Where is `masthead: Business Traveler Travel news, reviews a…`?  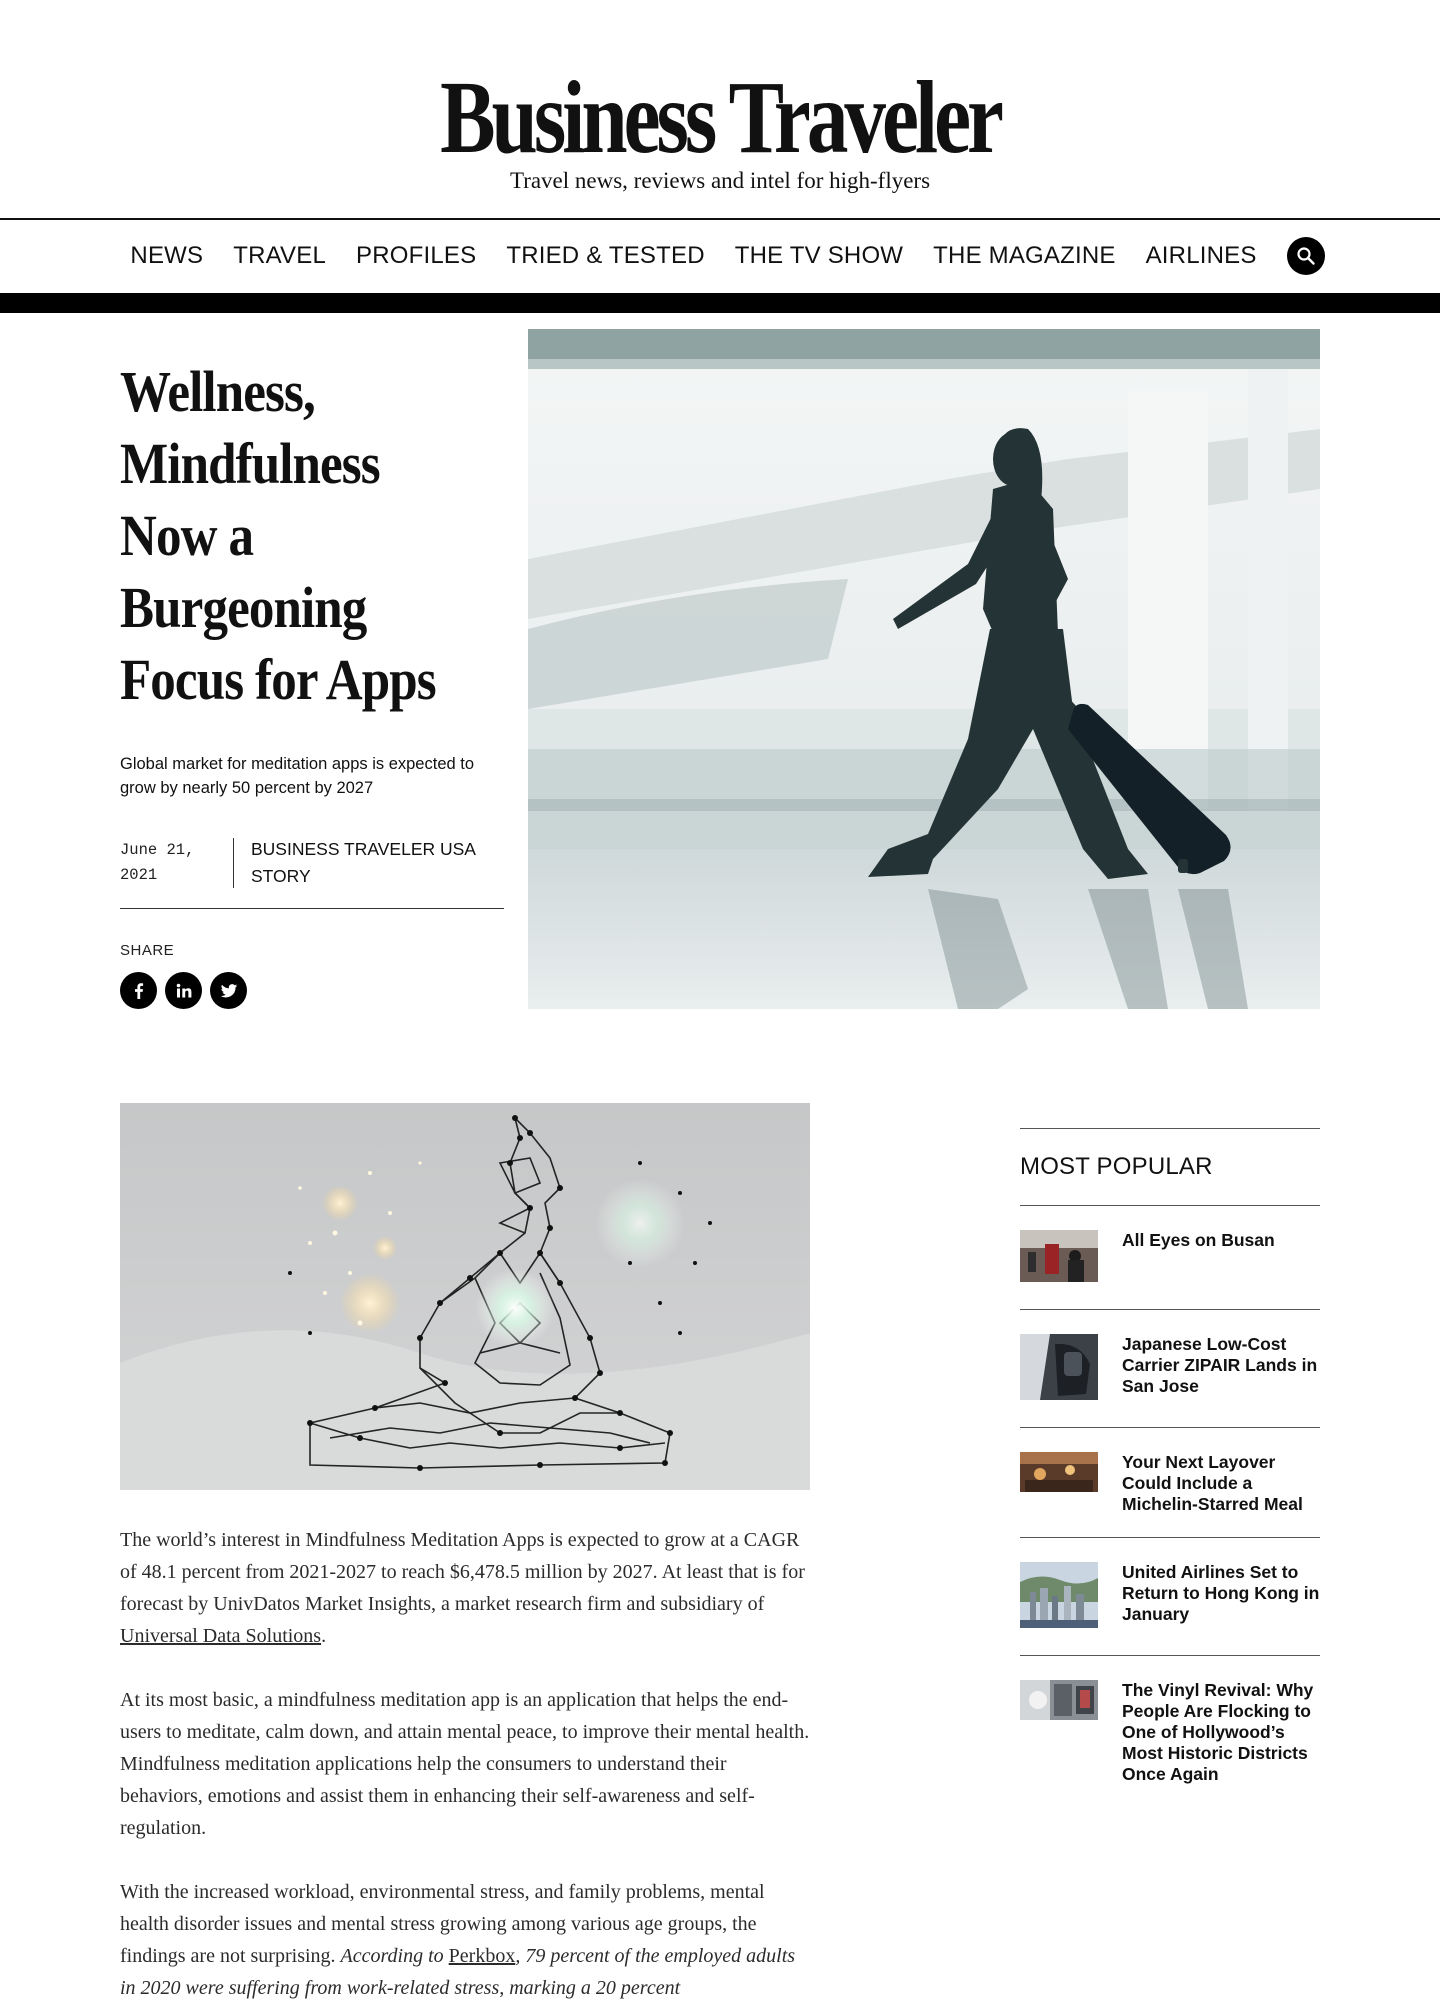
masthead: Business Traveler Travel news, reviews a… is located at coordinates (720, 110).